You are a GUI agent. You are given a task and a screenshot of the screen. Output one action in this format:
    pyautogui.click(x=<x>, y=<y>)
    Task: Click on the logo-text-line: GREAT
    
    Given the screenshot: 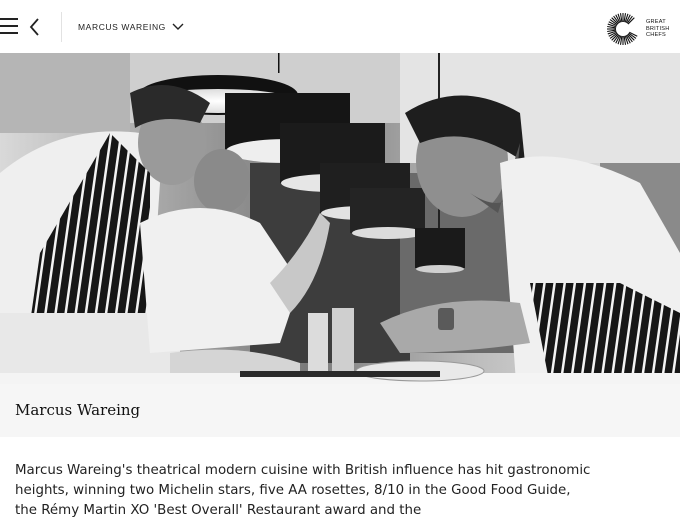 What is the action you would take?
    pyautogui.click(x=656, y=22)
    